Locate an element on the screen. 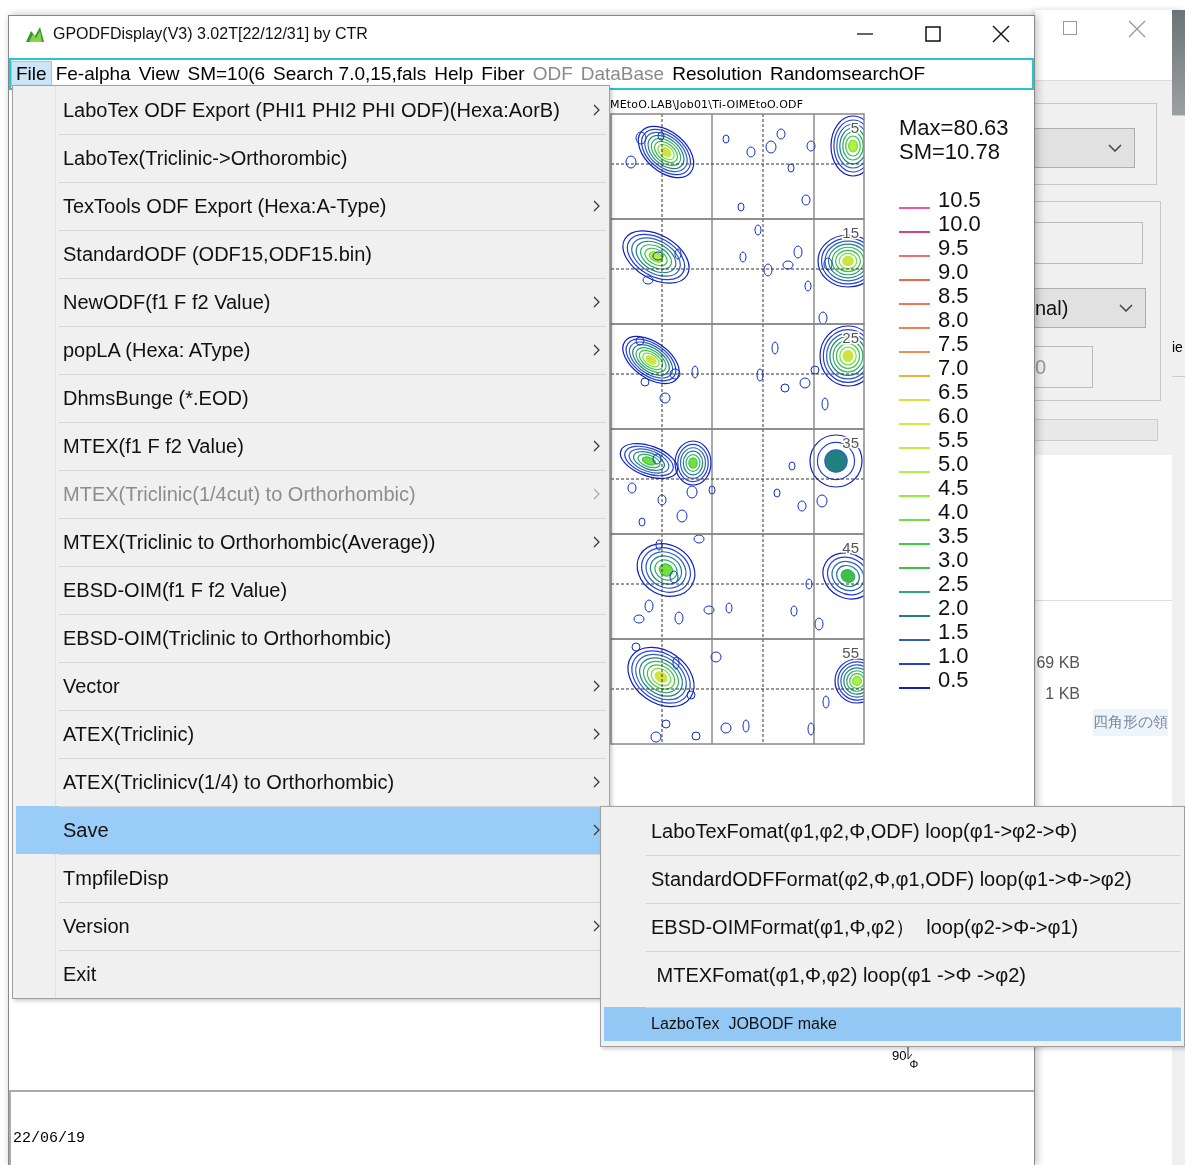 This screenshot has height=1165, width=1185. menu-item: Fe-alpha is located at coordinates (93, 74).